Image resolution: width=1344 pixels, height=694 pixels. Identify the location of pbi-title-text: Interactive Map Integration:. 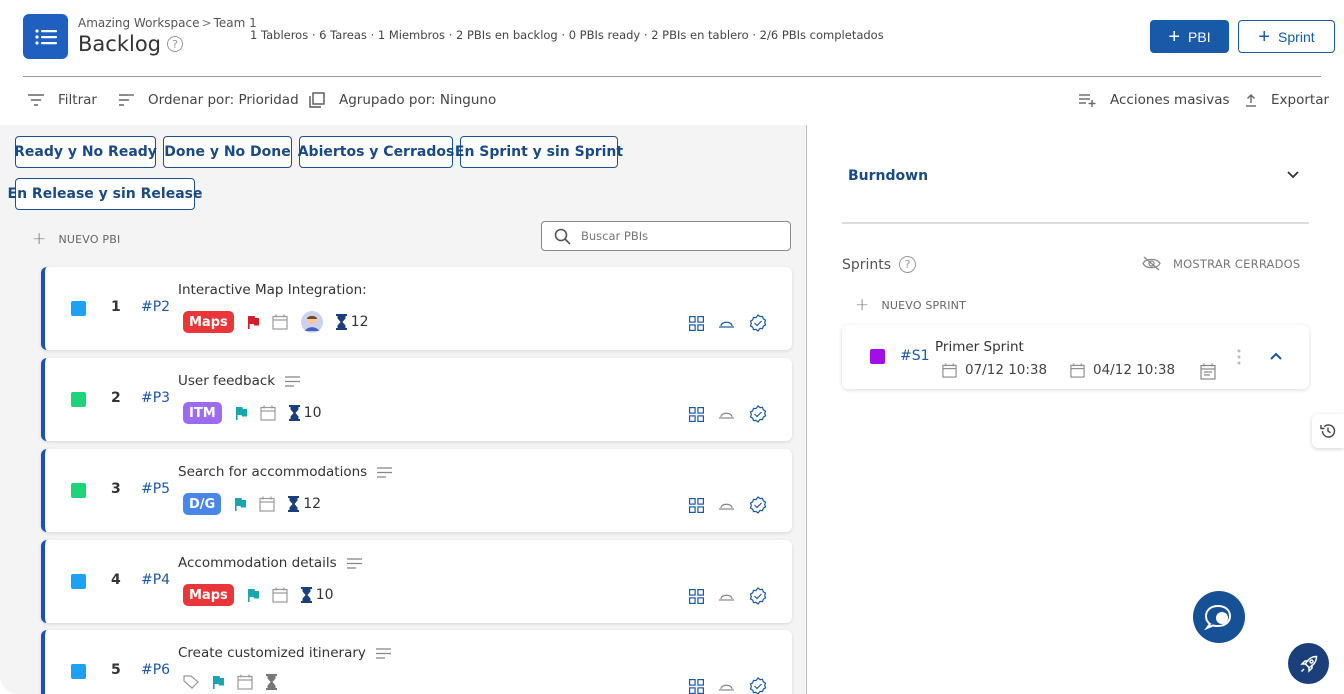
(272, 290).